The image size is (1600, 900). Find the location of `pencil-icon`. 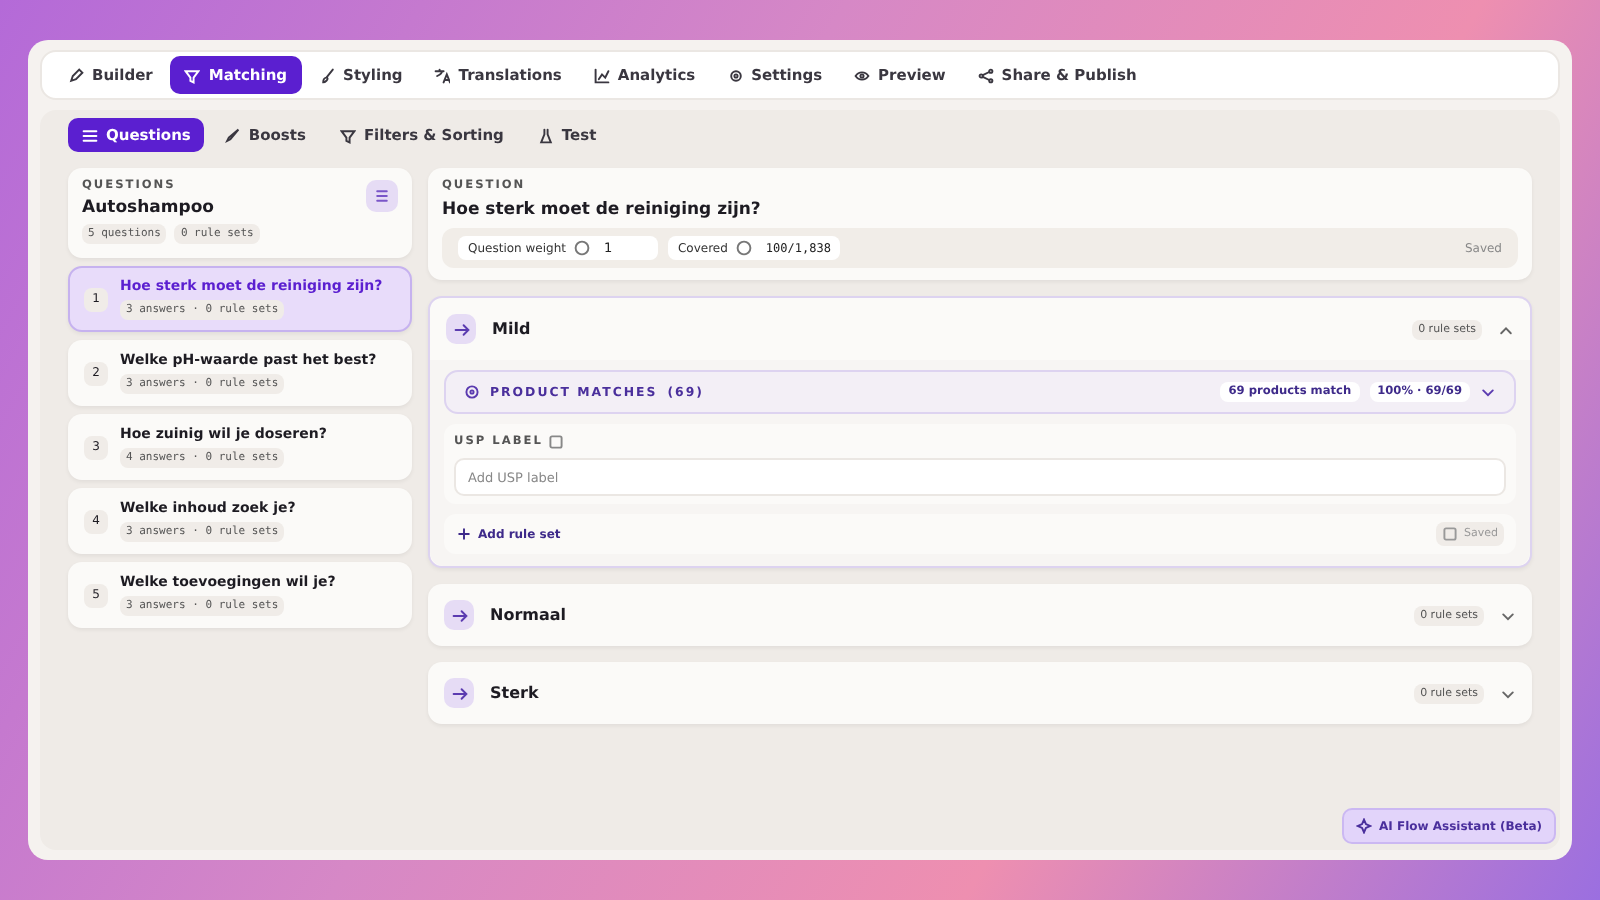

pencil-icon is located at coordinates (76, 75).